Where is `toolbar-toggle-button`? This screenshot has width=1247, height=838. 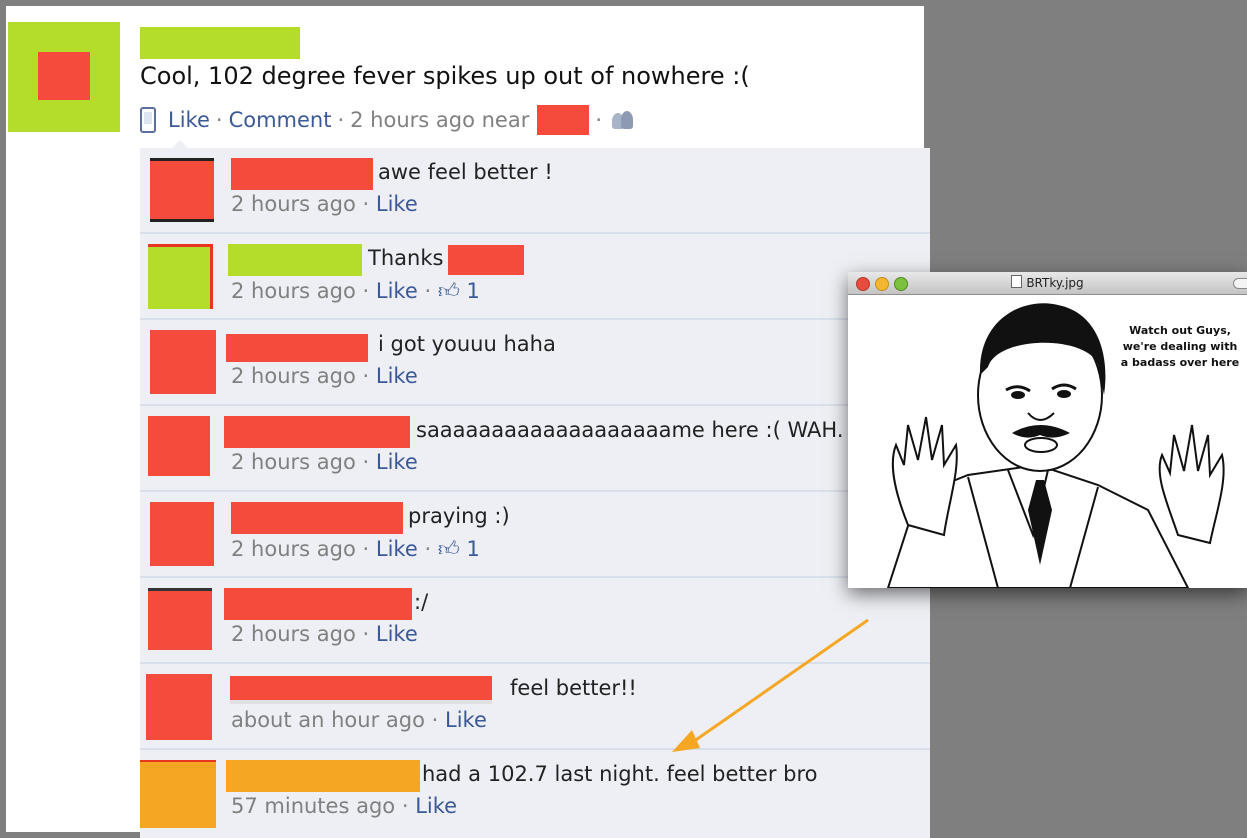
toolbar-toggle-button is located at coordinates (1240, 283).